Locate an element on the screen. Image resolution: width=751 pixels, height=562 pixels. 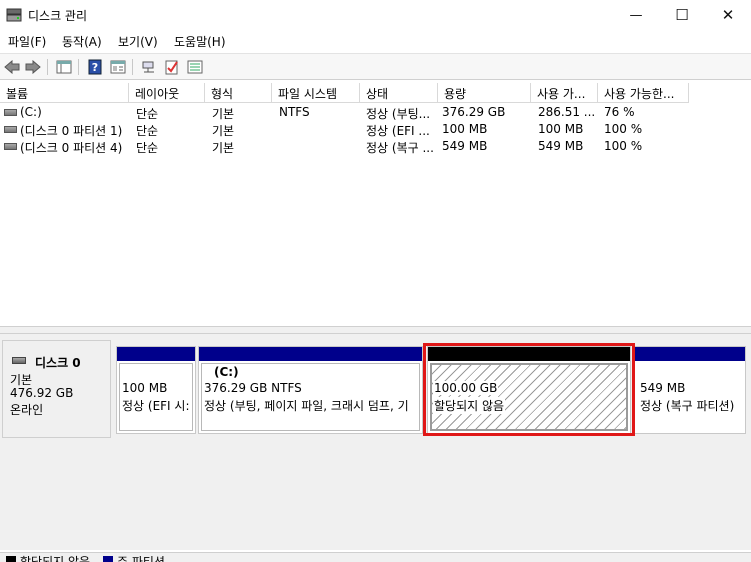
forward-arrow-icon is located at coordinates (33, 67).